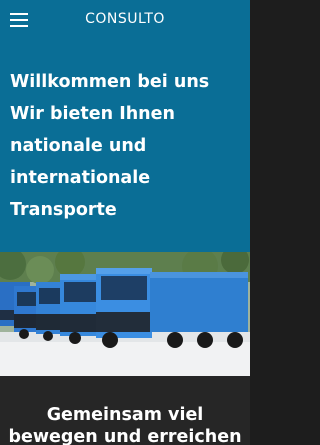 Image resolution: width=320 pixels, height=445 pixels. What do you see at coordinates (125, 415) in the screenshot?
I see `section-line: Gemeinsam viel` at bounding box center [125, 415].